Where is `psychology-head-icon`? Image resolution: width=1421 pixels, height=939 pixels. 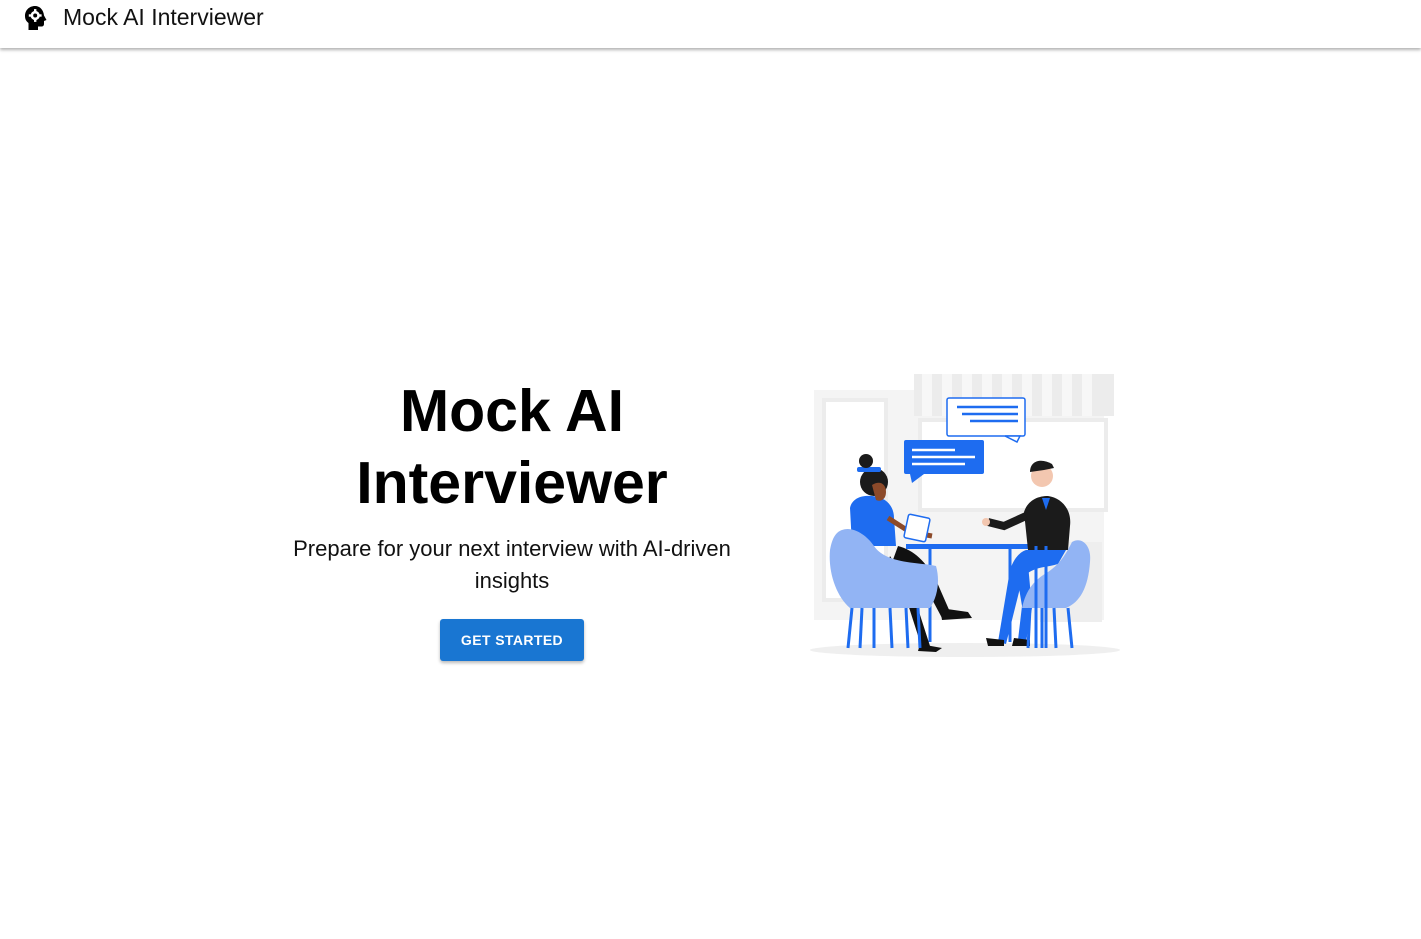 psychology-head-icon is located at coordinates (36, 18).